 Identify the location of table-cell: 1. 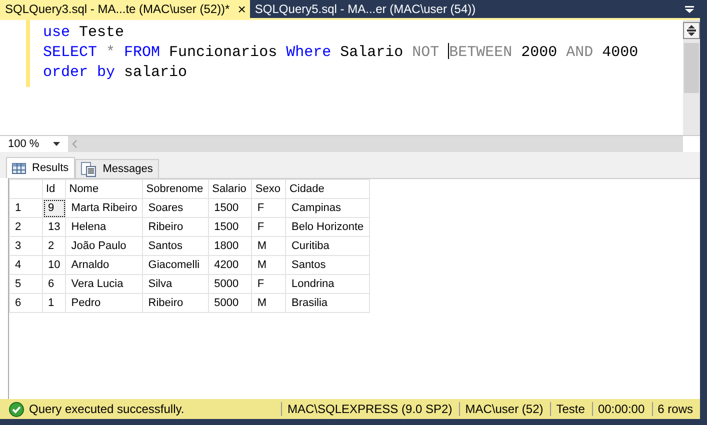
(54, 303).